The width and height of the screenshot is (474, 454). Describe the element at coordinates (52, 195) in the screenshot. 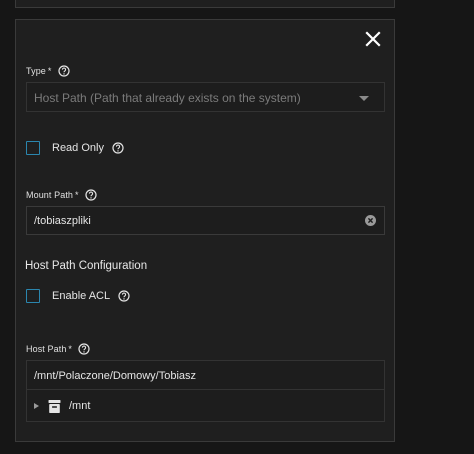

I see `mount-path-label: Mount Path *` at that location.